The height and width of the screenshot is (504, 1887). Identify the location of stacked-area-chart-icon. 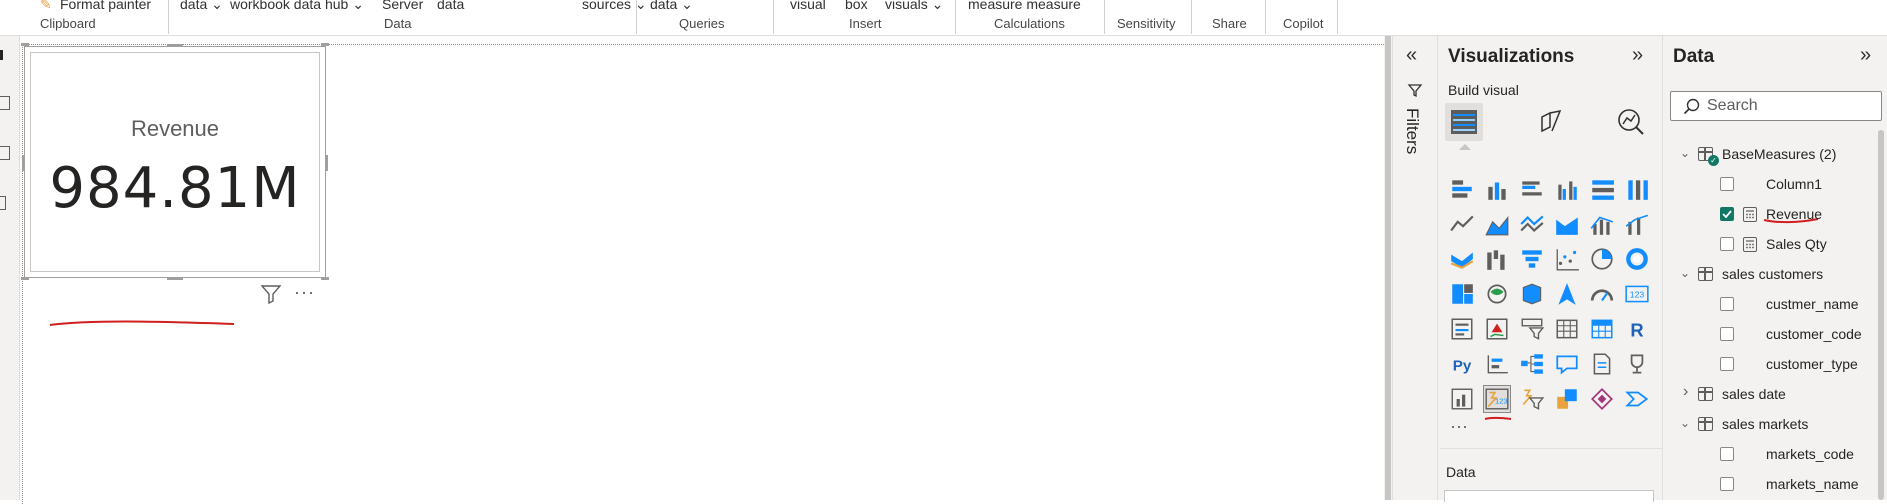
(1532, 224).